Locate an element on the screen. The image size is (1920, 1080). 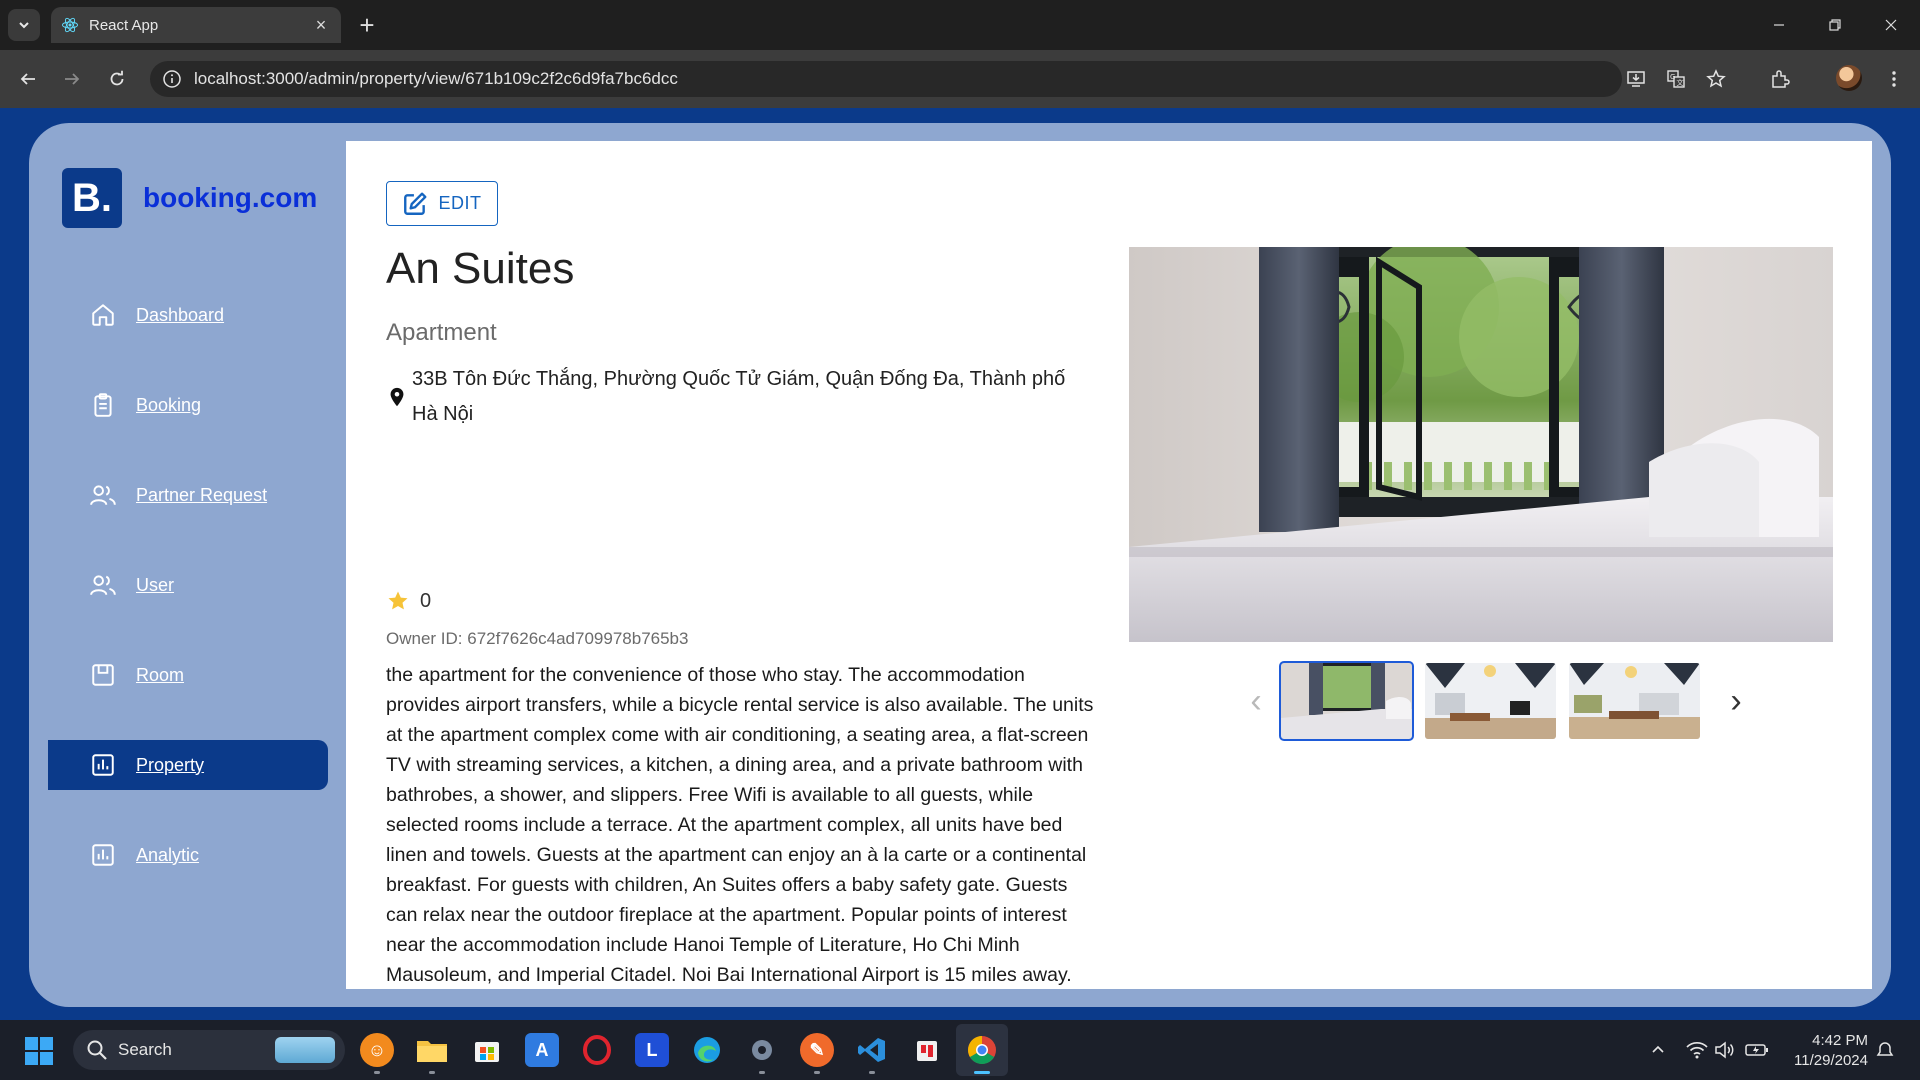
reload-button is located at coordinates (117, 79).